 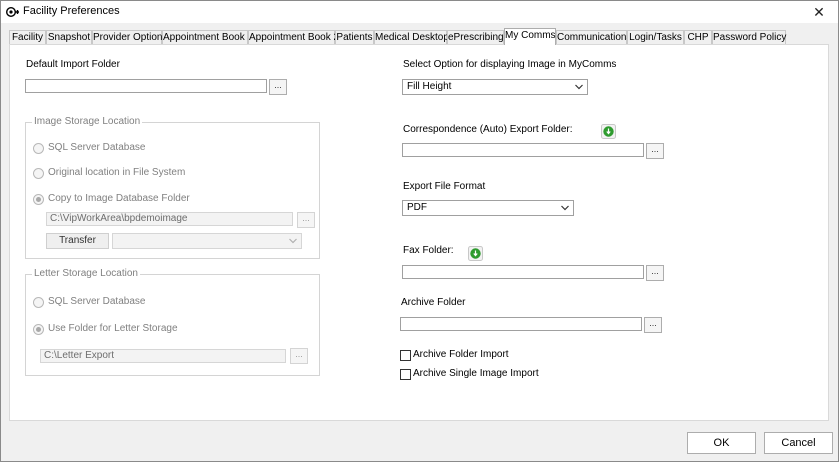 What do you see at coordinates (38, 199) in the screenshot?
I see `image-copy-to-folder-radio` at bounding box center [38, 199].